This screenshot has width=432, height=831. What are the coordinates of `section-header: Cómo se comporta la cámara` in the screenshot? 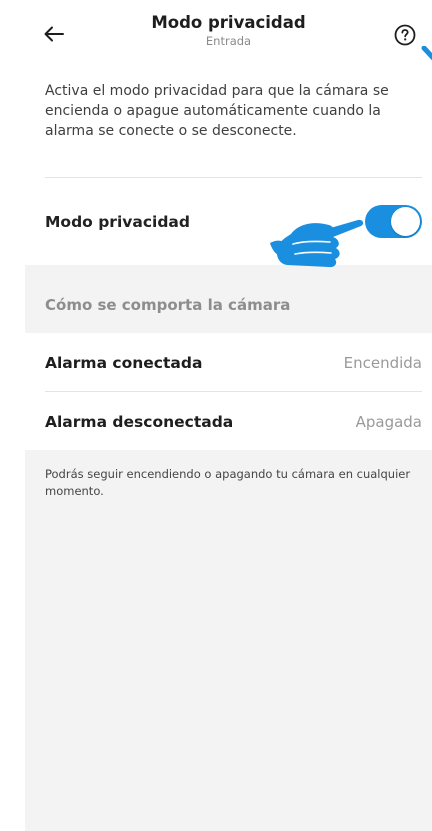 It's located at (168, 305).